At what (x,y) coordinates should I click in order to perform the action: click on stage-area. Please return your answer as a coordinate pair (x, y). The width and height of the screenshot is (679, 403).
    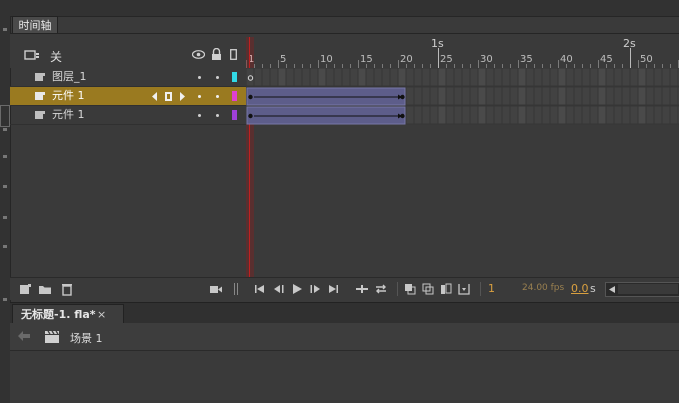
    Looking at the image, I should click on (344, 377).